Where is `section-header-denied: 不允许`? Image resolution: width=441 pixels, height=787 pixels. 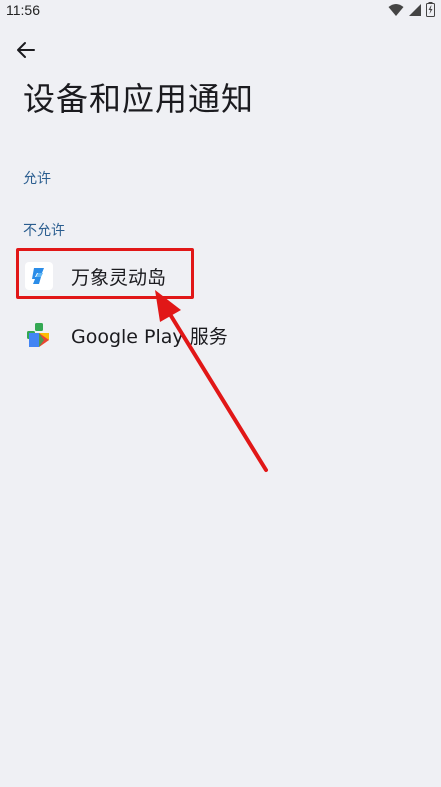 section-header-denied: 不允许 is located at coordinates (44, 231).